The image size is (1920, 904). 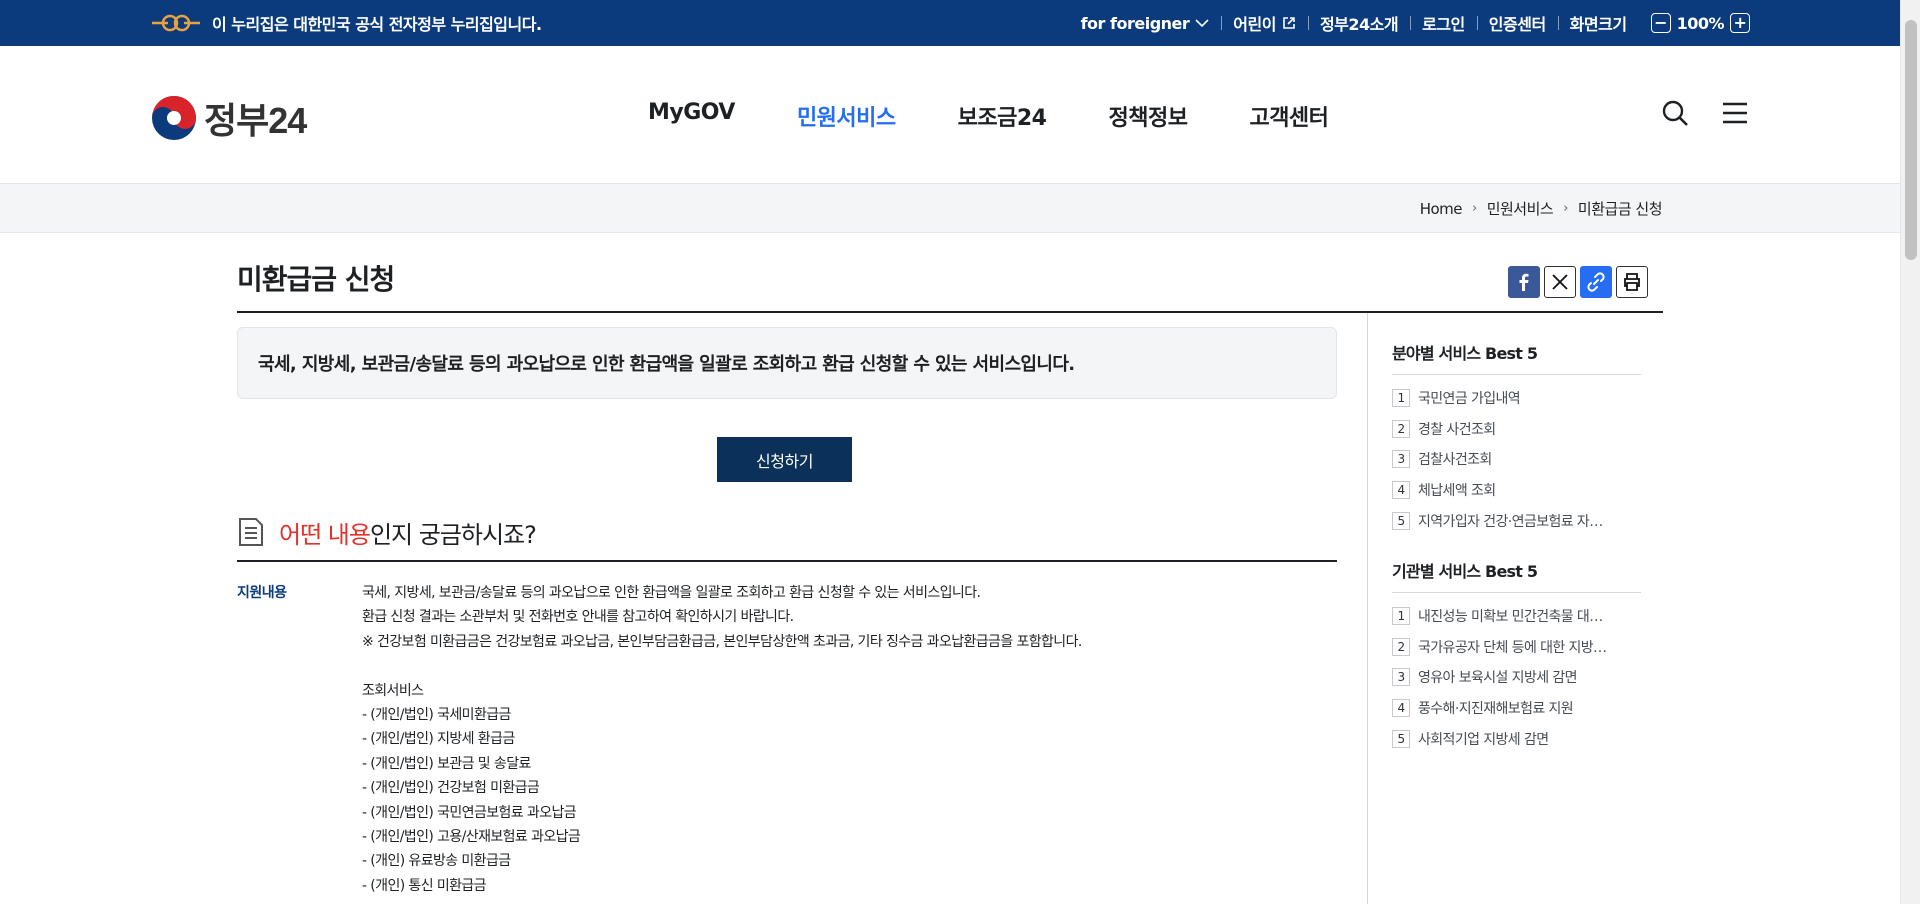 What do you see at coordinates (1516, 677) in the screenshot?
I see `list-item: 3 영유아 보육시설 지방세 감면` at bounding box center [1516, 677].